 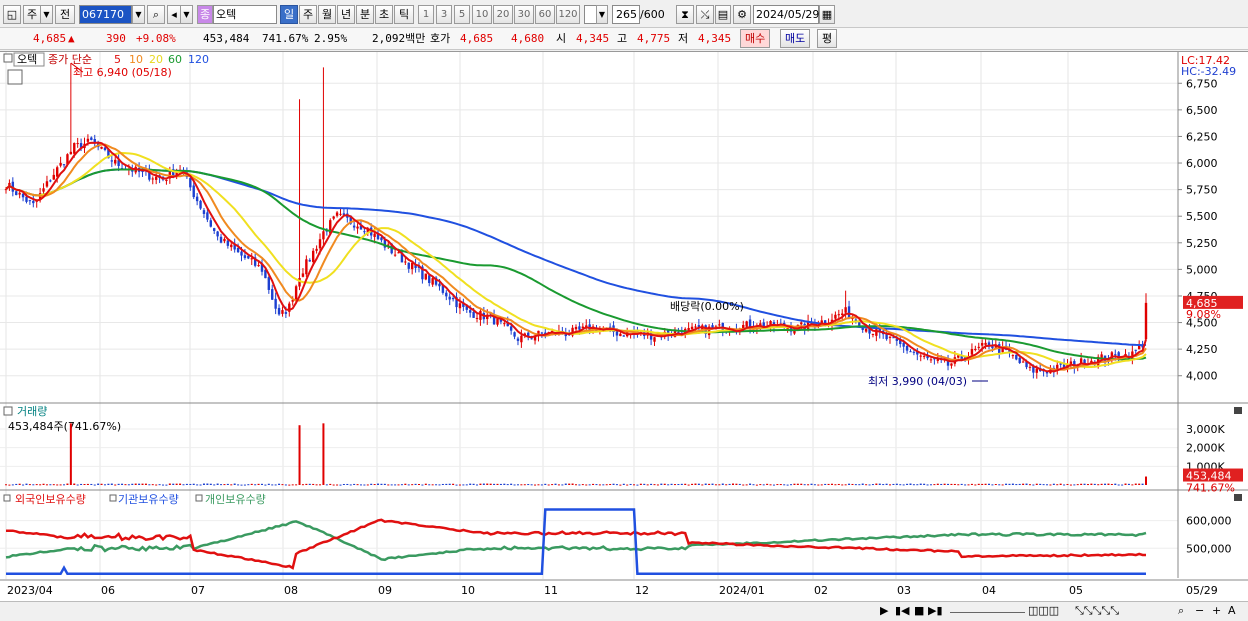 What do you see at coordinates (8, 58) in the screenshot?
I see `pane-menu-icon` at bounding box center [8, 58].